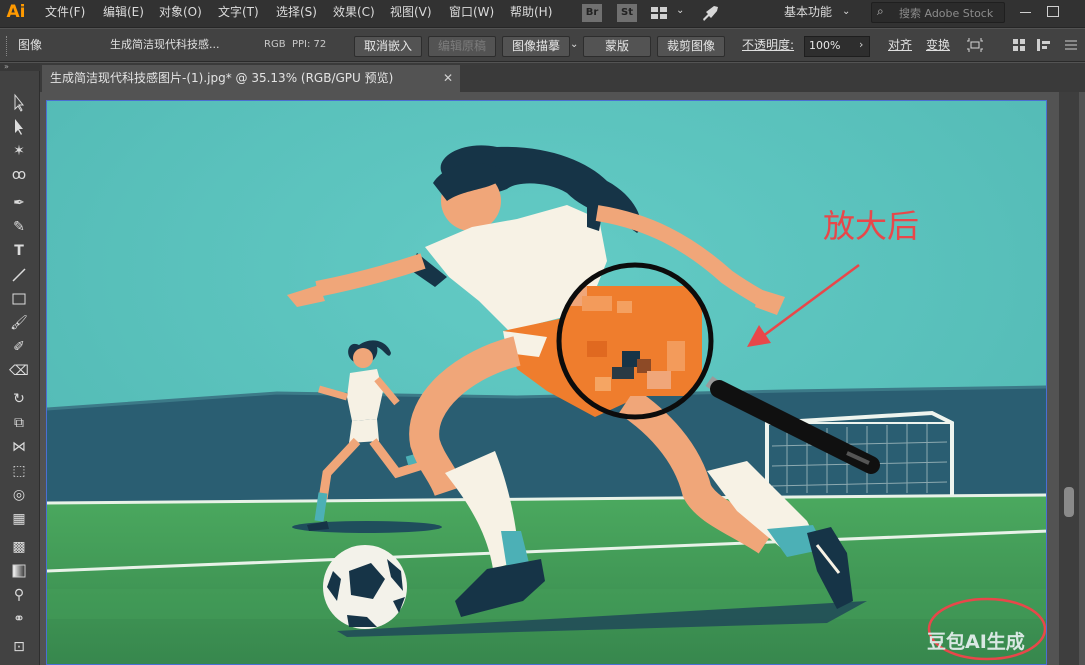  I want to click on mask-button: 蒙版, so click(617, 46).